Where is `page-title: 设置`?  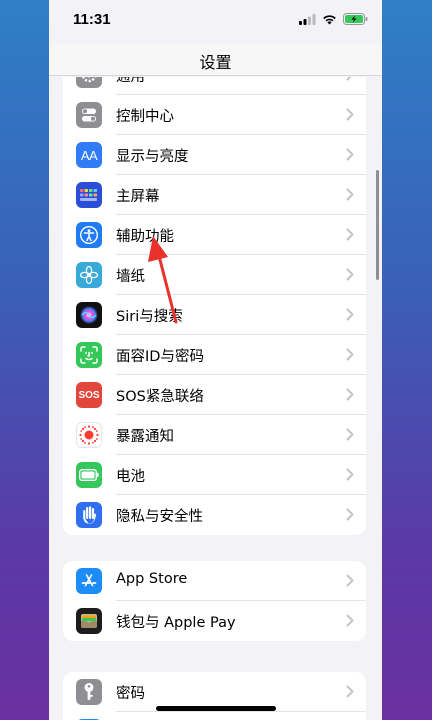
page-title: 设置 is located at coordinates (215, 62).